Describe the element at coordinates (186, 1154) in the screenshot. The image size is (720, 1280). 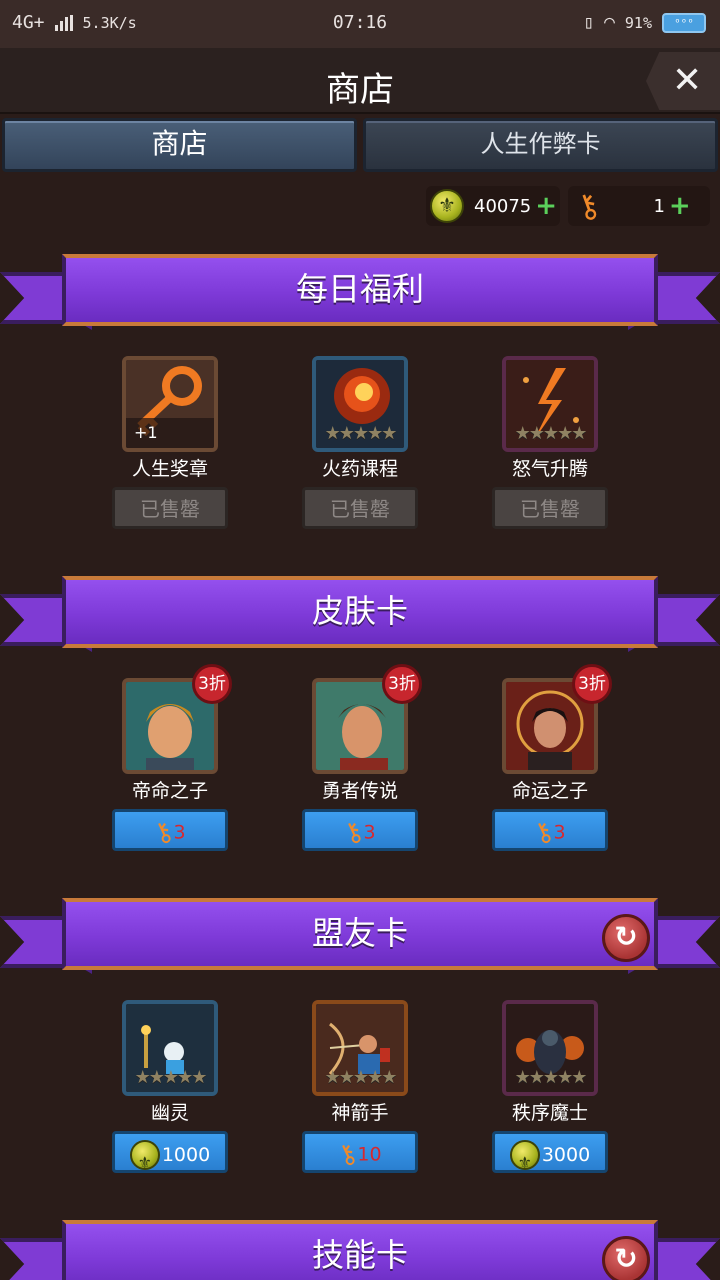
I see `price: 1000` at that location.